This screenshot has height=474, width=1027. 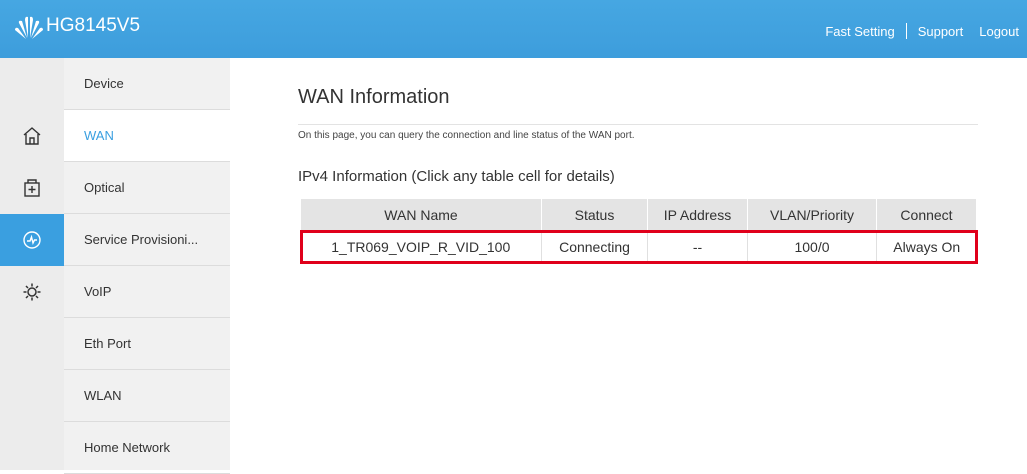 What do you see at coordinates (147, 188) in the screenshot?
I see `sidebar-item-optical: Optical` at bounding box center [147, 188].